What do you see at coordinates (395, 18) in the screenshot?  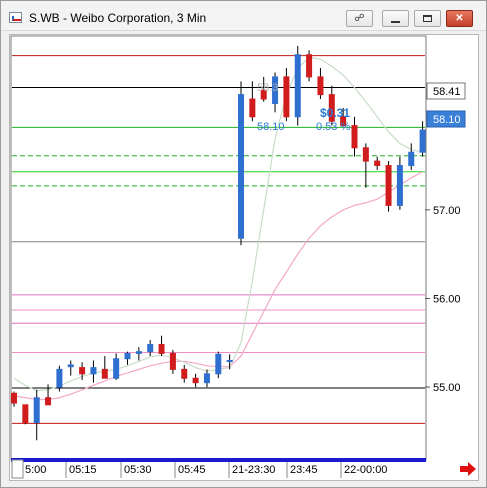 I see `minimize-button` at bounding box center [395, 18].